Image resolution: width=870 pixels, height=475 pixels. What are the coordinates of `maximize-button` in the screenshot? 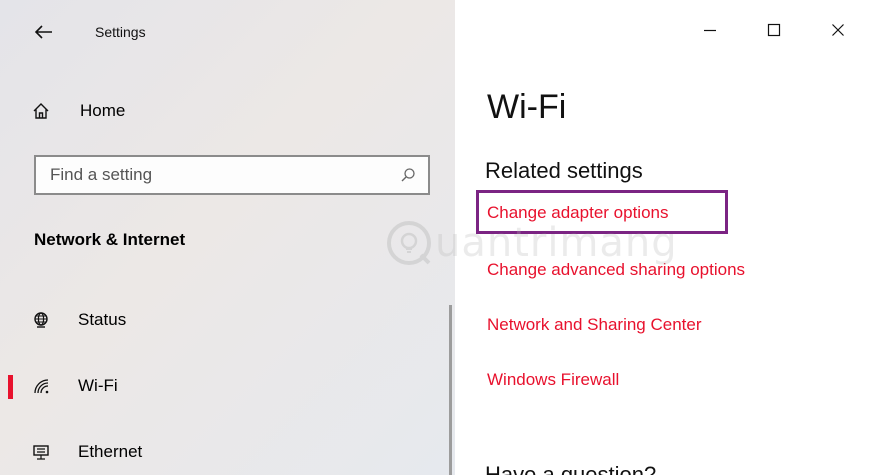 It's located at (774, 30).